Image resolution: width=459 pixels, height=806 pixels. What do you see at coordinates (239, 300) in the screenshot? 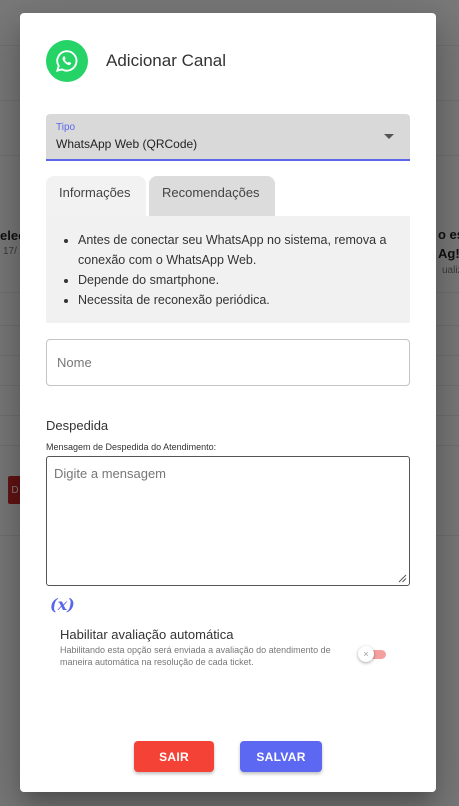
I see `list-item: Necessita de reconexão periódica.` at bounding box center [239, 300].